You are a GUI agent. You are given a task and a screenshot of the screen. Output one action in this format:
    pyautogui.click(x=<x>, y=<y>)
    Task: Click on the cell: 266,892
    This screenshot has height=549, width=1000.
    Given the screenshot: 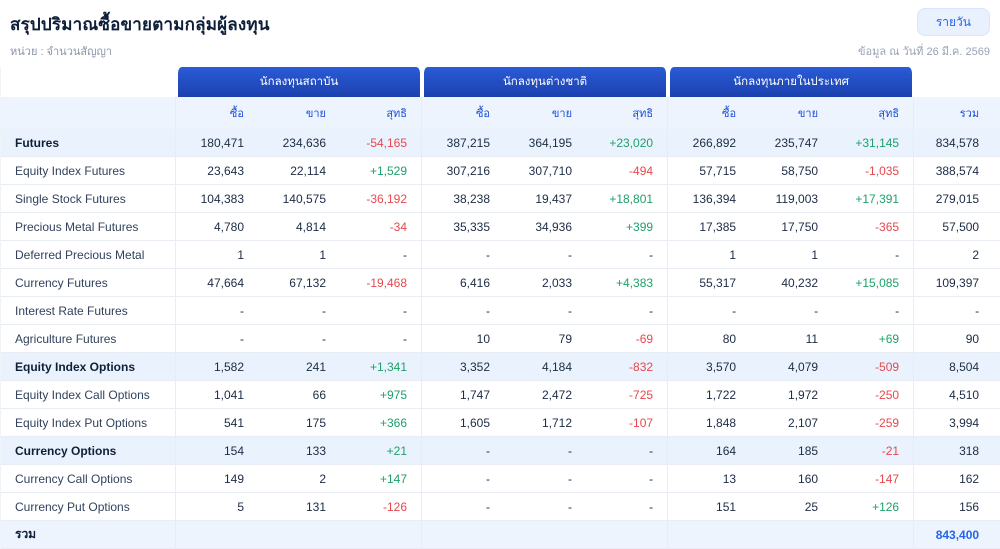 What is the action you would take?
    pyautogui.click(x=709, y=143)
    